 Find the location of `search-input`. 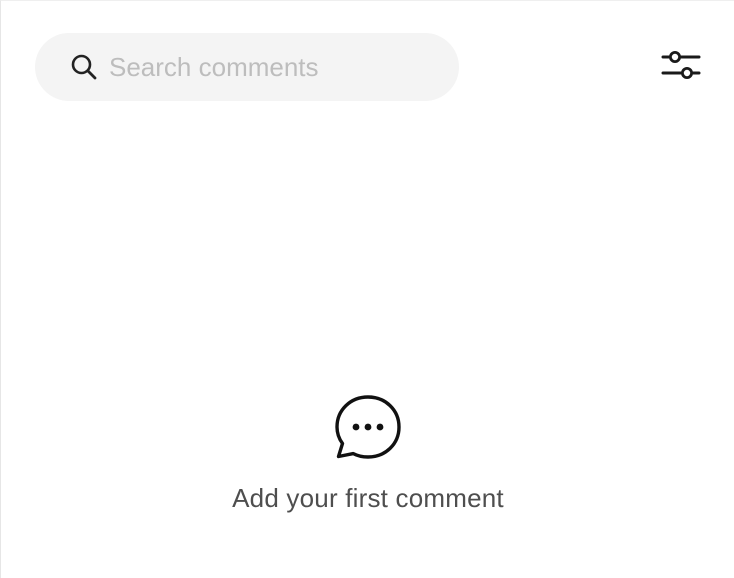

search-input is located at coordinates (274, 67).